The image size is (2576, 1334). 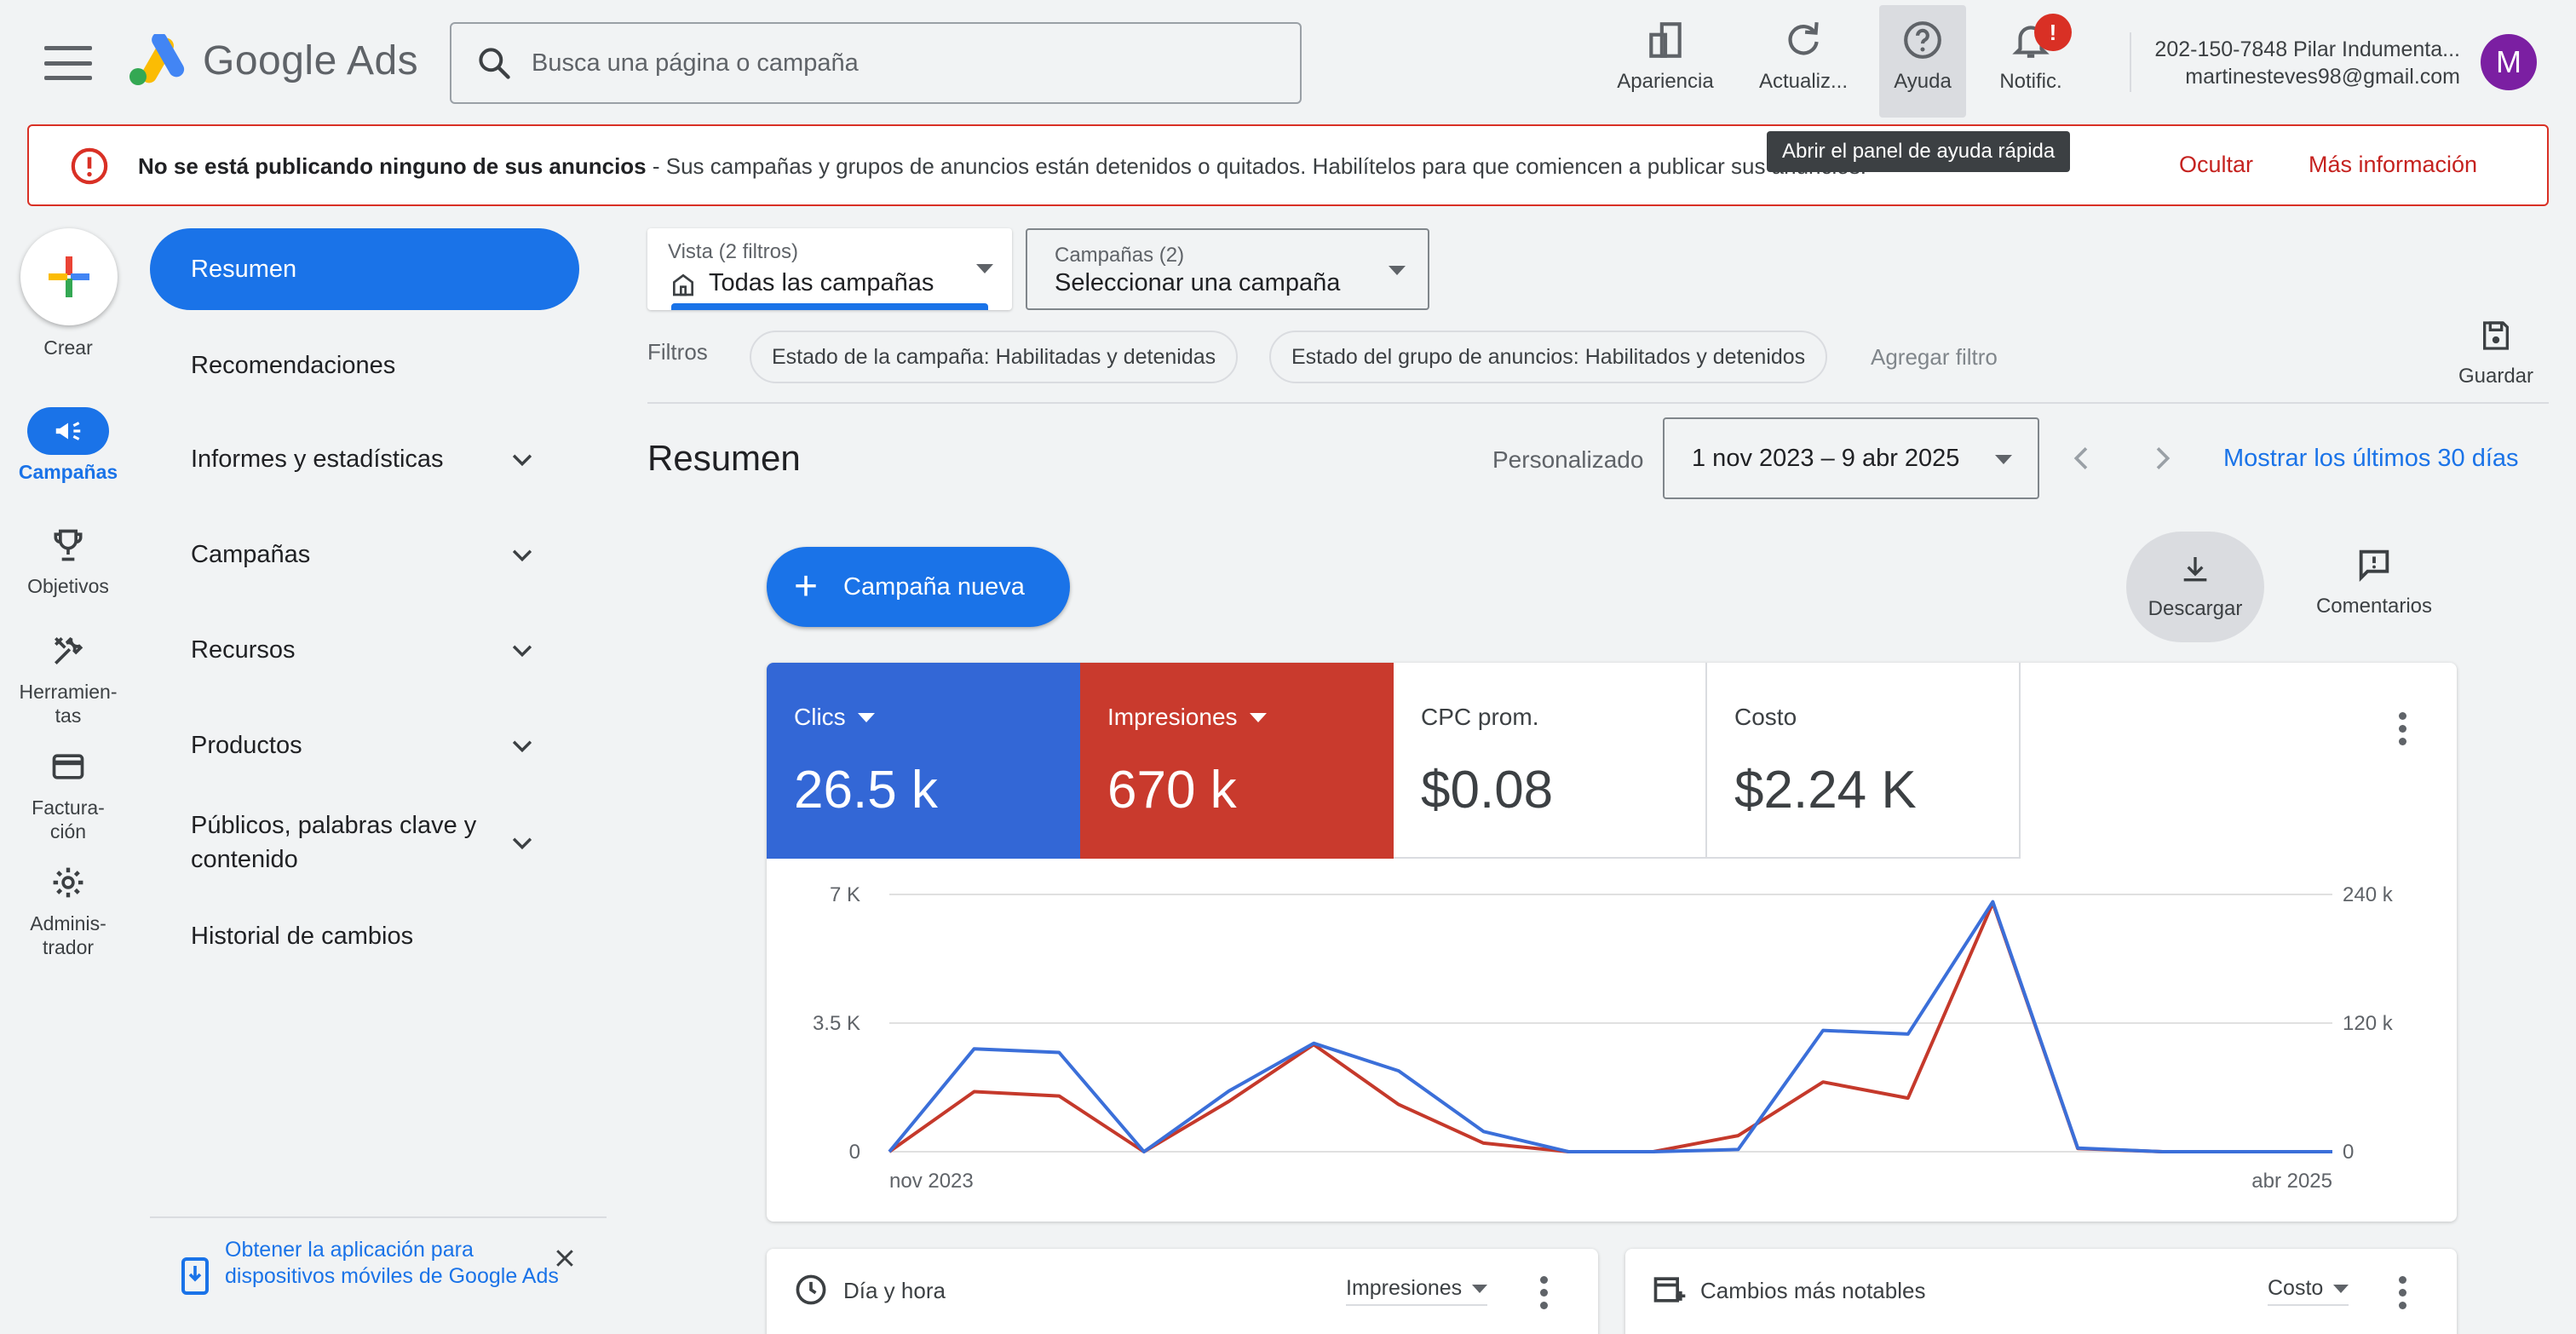 I want to click on nav-item-change-history: Historial de cambios, so click(x=365, y=937).